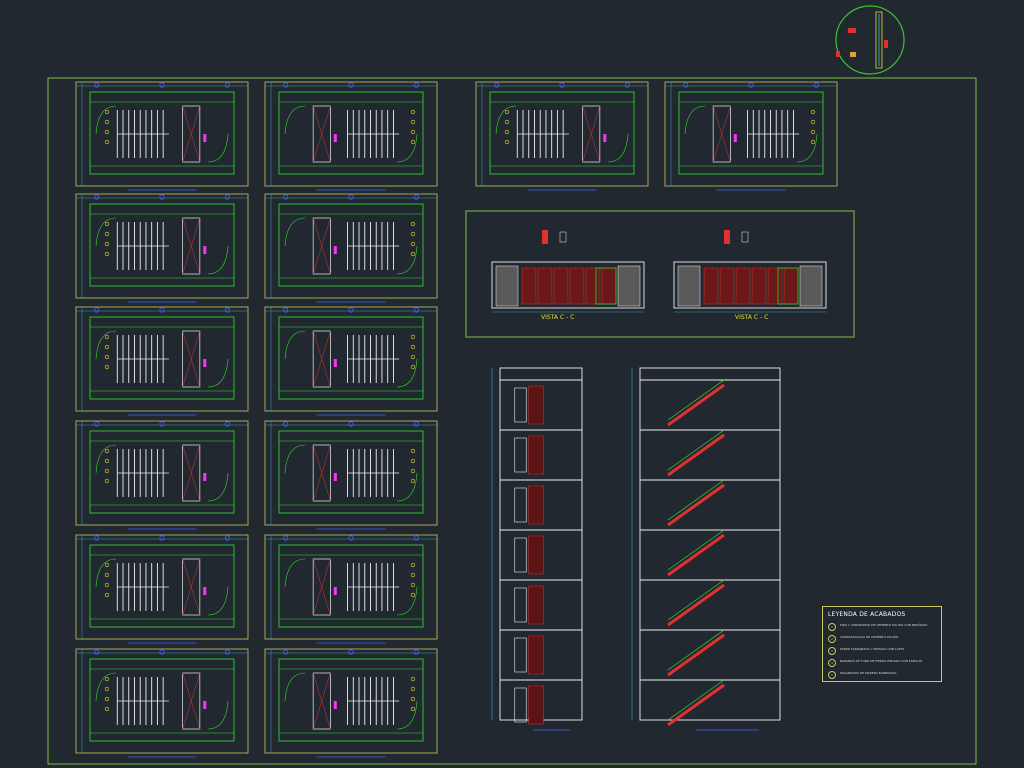 The height and width of the screenshot is (768, 1024). What do you see at coordinates (869, 637) in the screenshot?
I see `legend-item-text: CONTRAZOCALO DE CEMENTO PULIDO` at bounding box center [869, 637].